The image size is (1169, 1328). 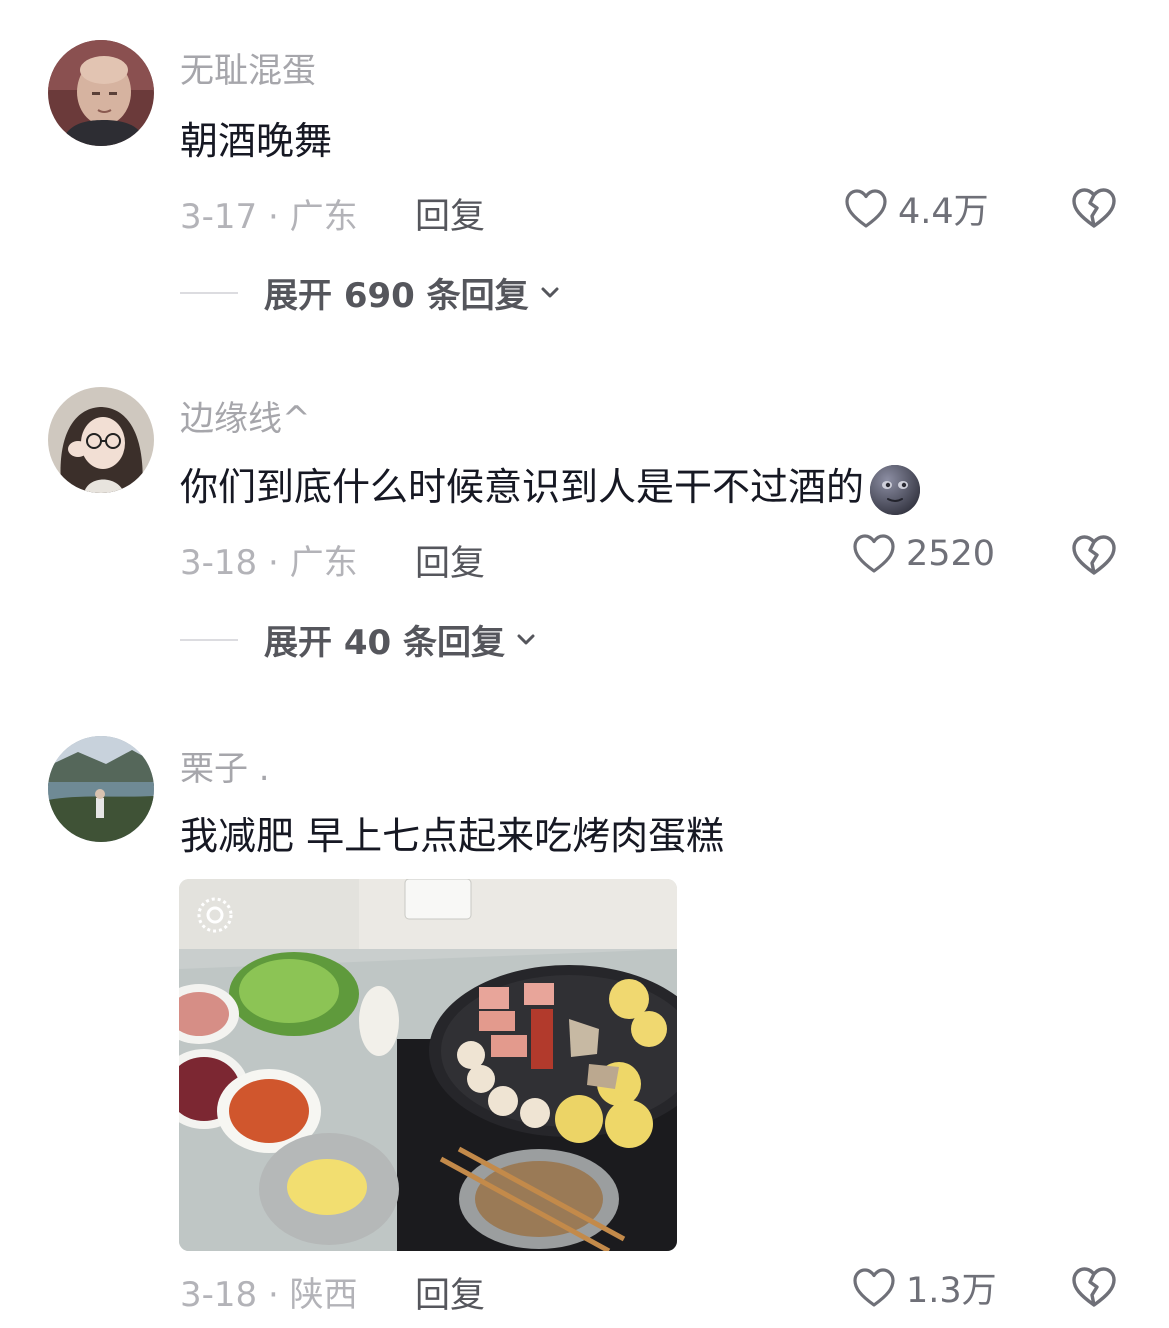 I want to click on comment-text: 朝酒晚舞, so click(x=256, y=141).